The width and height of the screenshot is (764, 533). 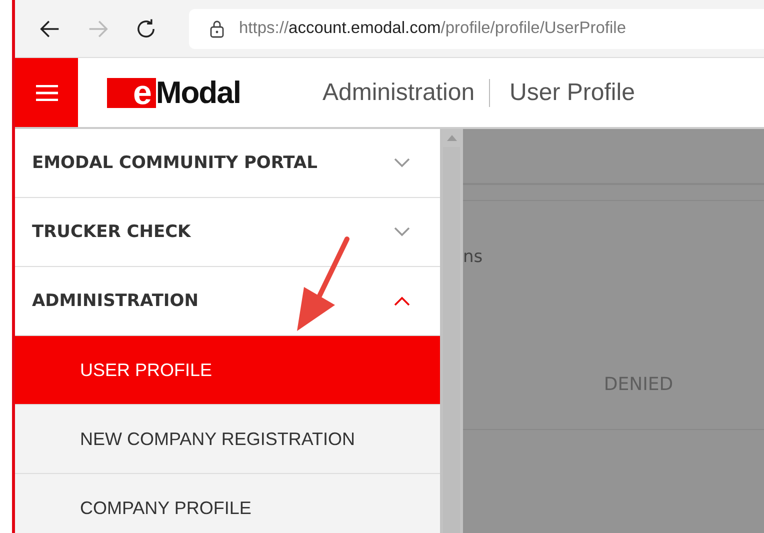 I want to click on menu-section: EMODAL COMMUNITY PORTAL, so click(x=227, y=163).